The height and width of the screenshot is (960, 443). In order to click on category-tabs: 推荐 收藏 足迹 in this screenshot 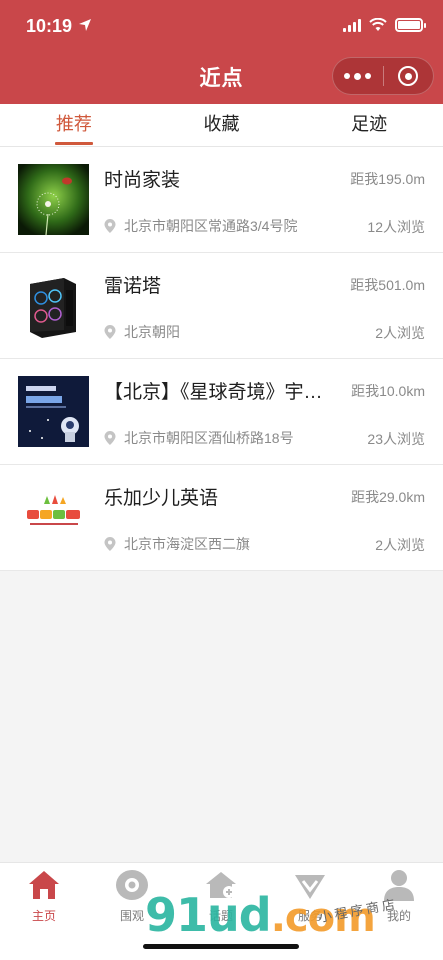, I will do `click(221, 125)`.